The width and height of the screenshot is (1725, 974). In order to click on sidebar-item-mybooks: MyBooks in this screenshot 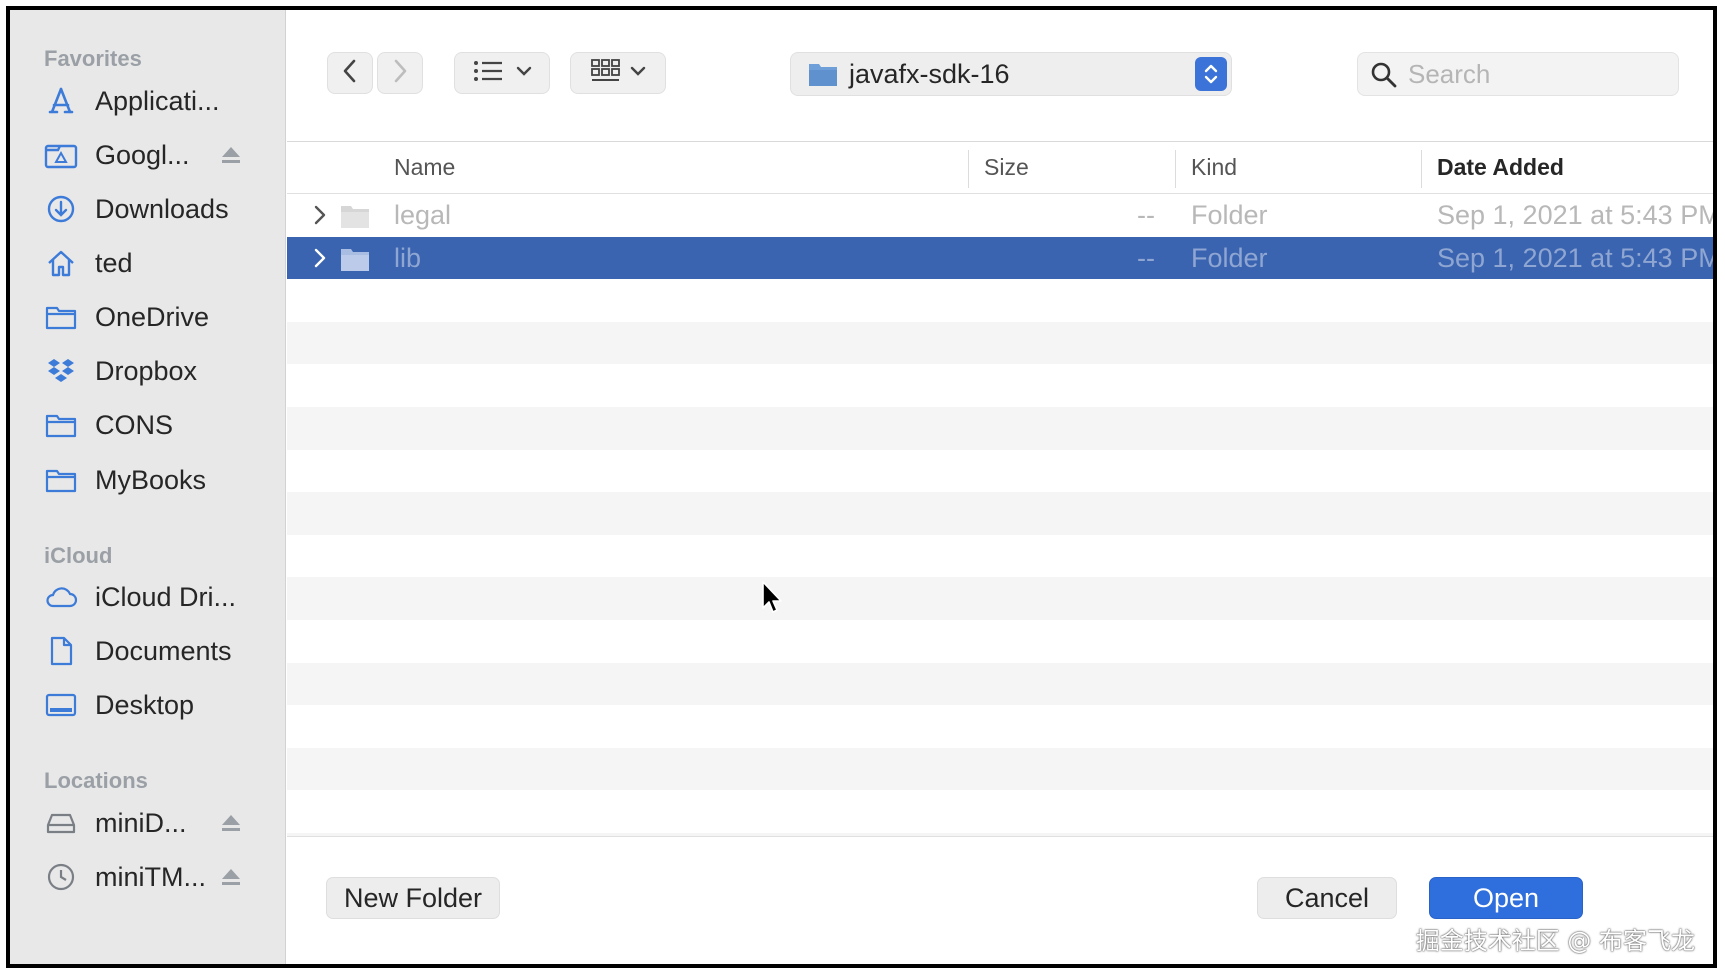, I will do `click(148, 480)`.